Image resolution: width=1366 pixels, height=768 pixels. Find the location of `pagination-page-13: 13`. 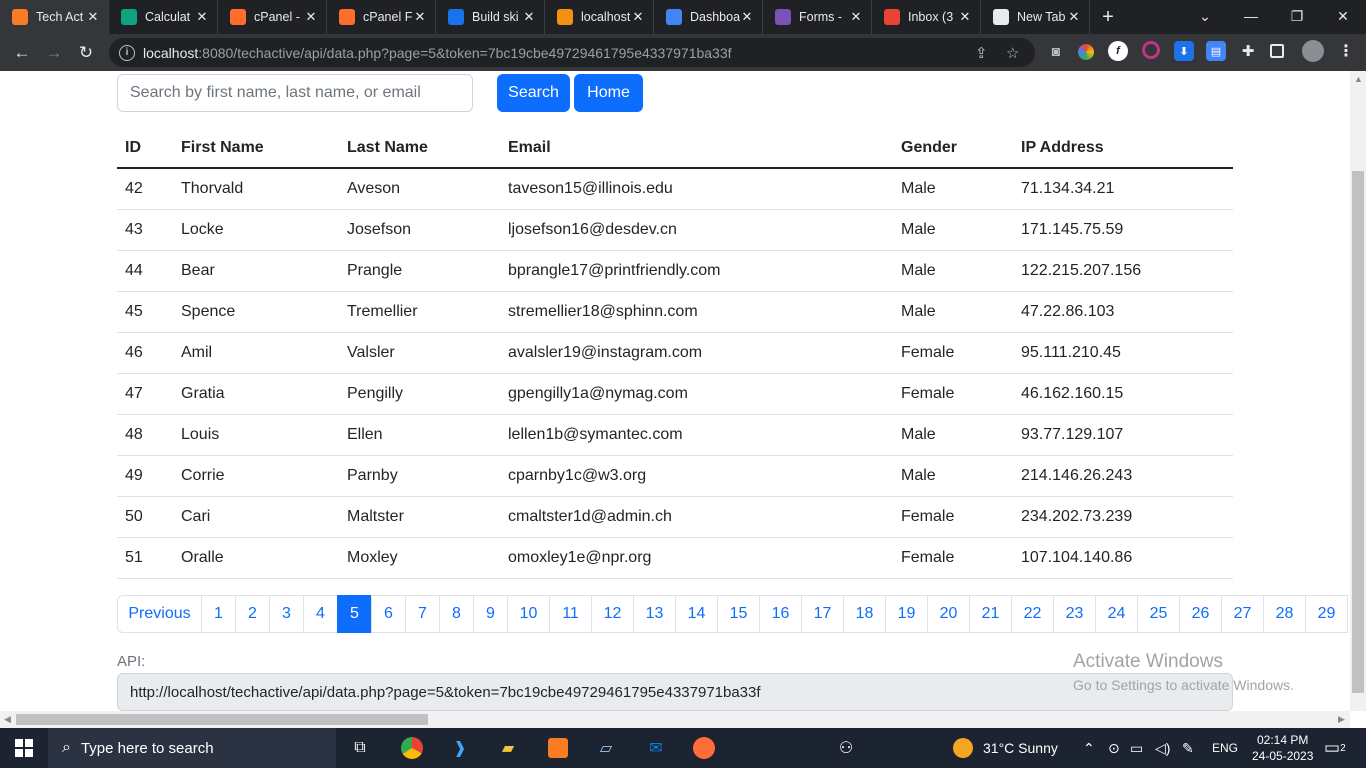

pagination-page-13: 13 is located at coordinates (654, 614).